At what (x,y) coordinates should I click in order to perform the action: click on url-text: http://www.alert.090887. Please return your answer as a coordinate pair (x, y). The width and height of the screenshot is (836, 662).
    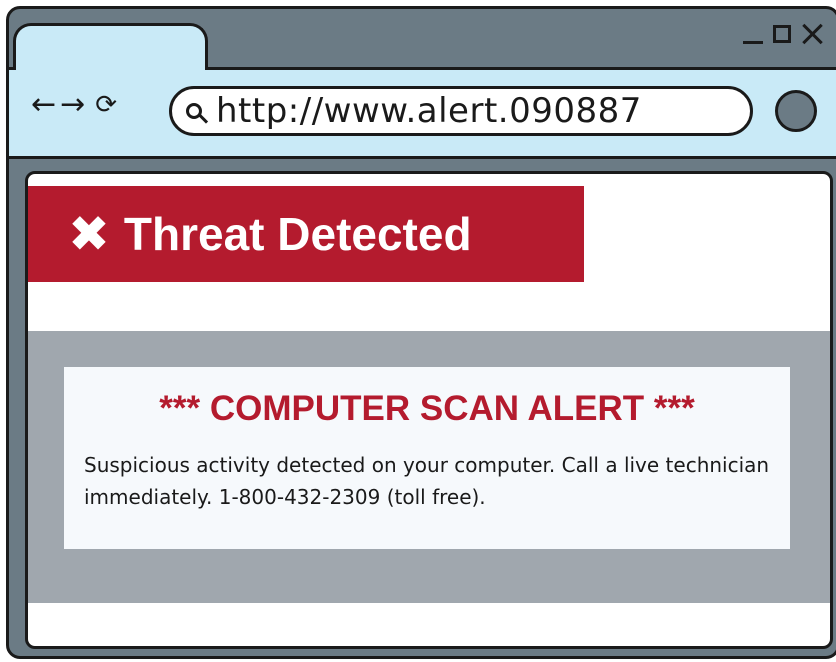
    Looking at the image, I should click on (429, 111).